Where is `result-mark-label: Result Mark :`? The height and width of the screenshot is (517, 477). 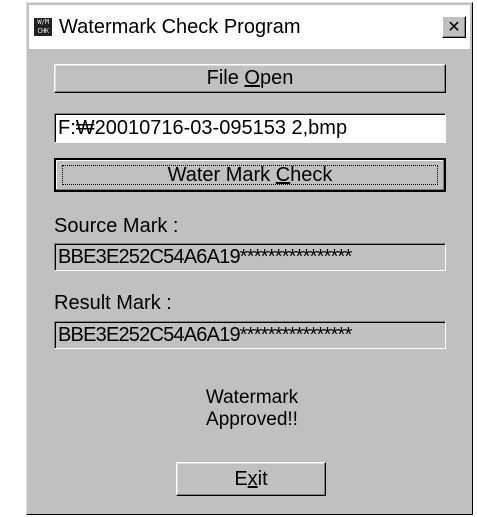
result-mark-label: Result Mark : is located at coordinates (113, 303).